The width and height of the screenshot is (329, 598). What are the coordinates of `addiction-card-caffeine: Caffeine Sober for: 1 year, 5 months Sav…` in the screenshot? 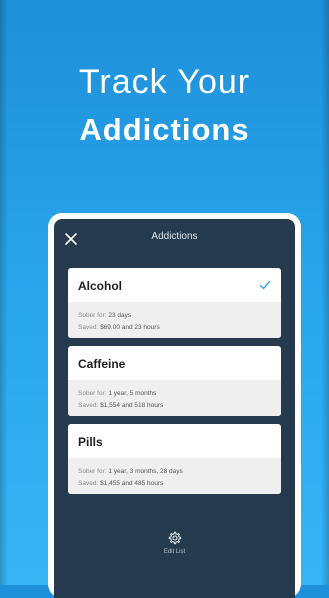 It's located at (174, 381).